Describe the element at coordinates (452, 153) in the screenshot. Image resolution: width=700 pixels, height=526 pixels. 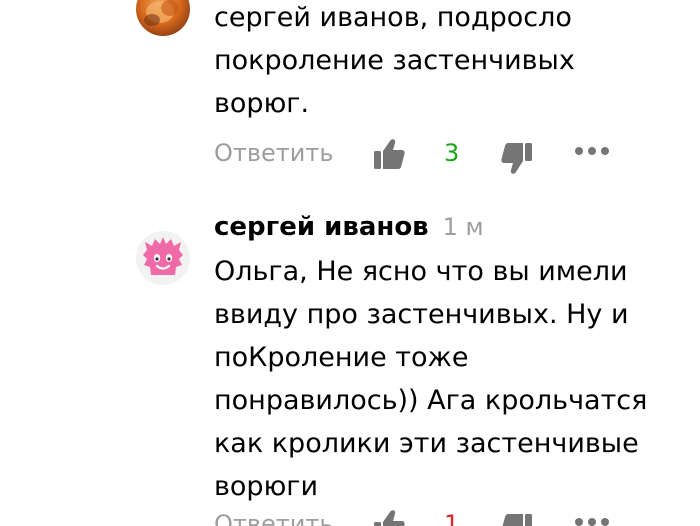
I see `likes-count: 3` at that location.